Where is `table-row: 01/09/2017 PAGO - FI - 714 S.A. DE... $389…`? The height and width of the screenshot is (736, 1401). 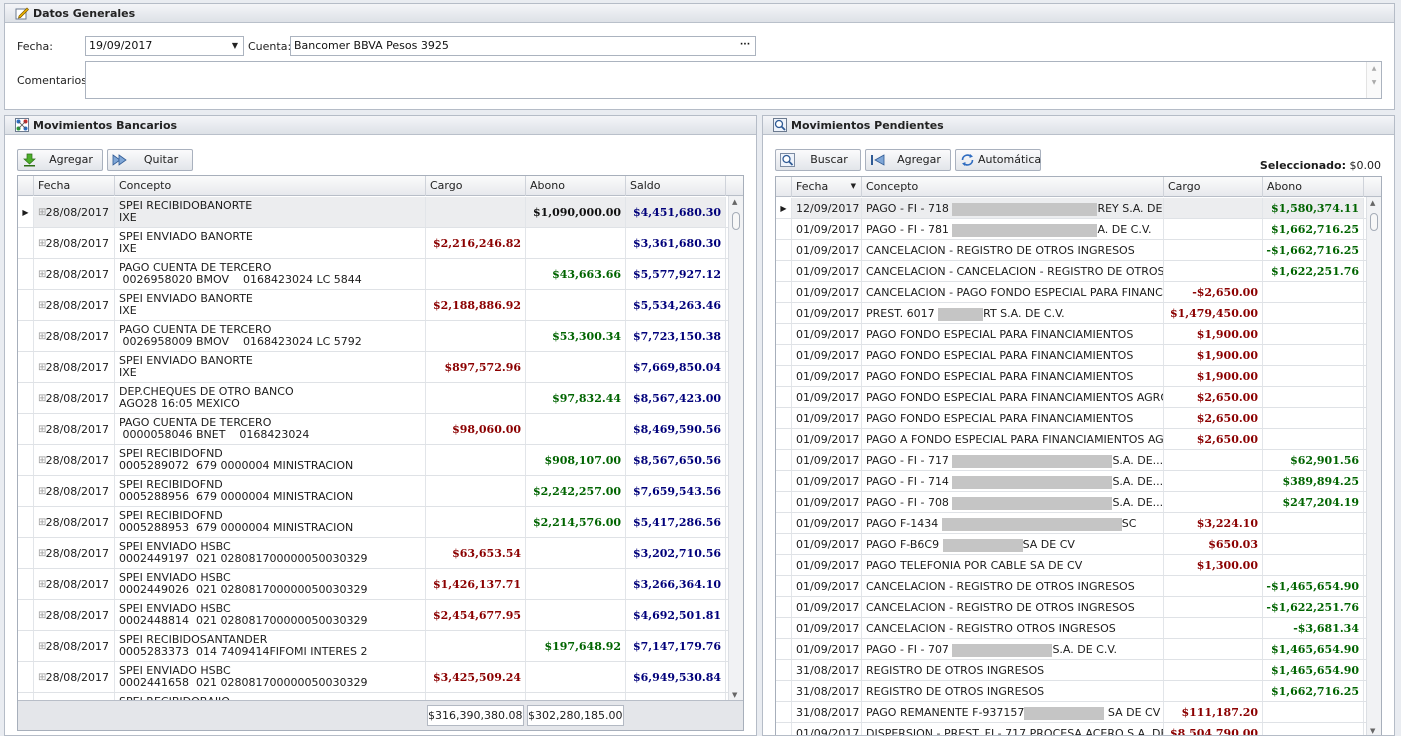 table-row: 01/09/2017 PAGO - FI - 714 S.A. DE... $389… is located at coordinates (1071, 481).